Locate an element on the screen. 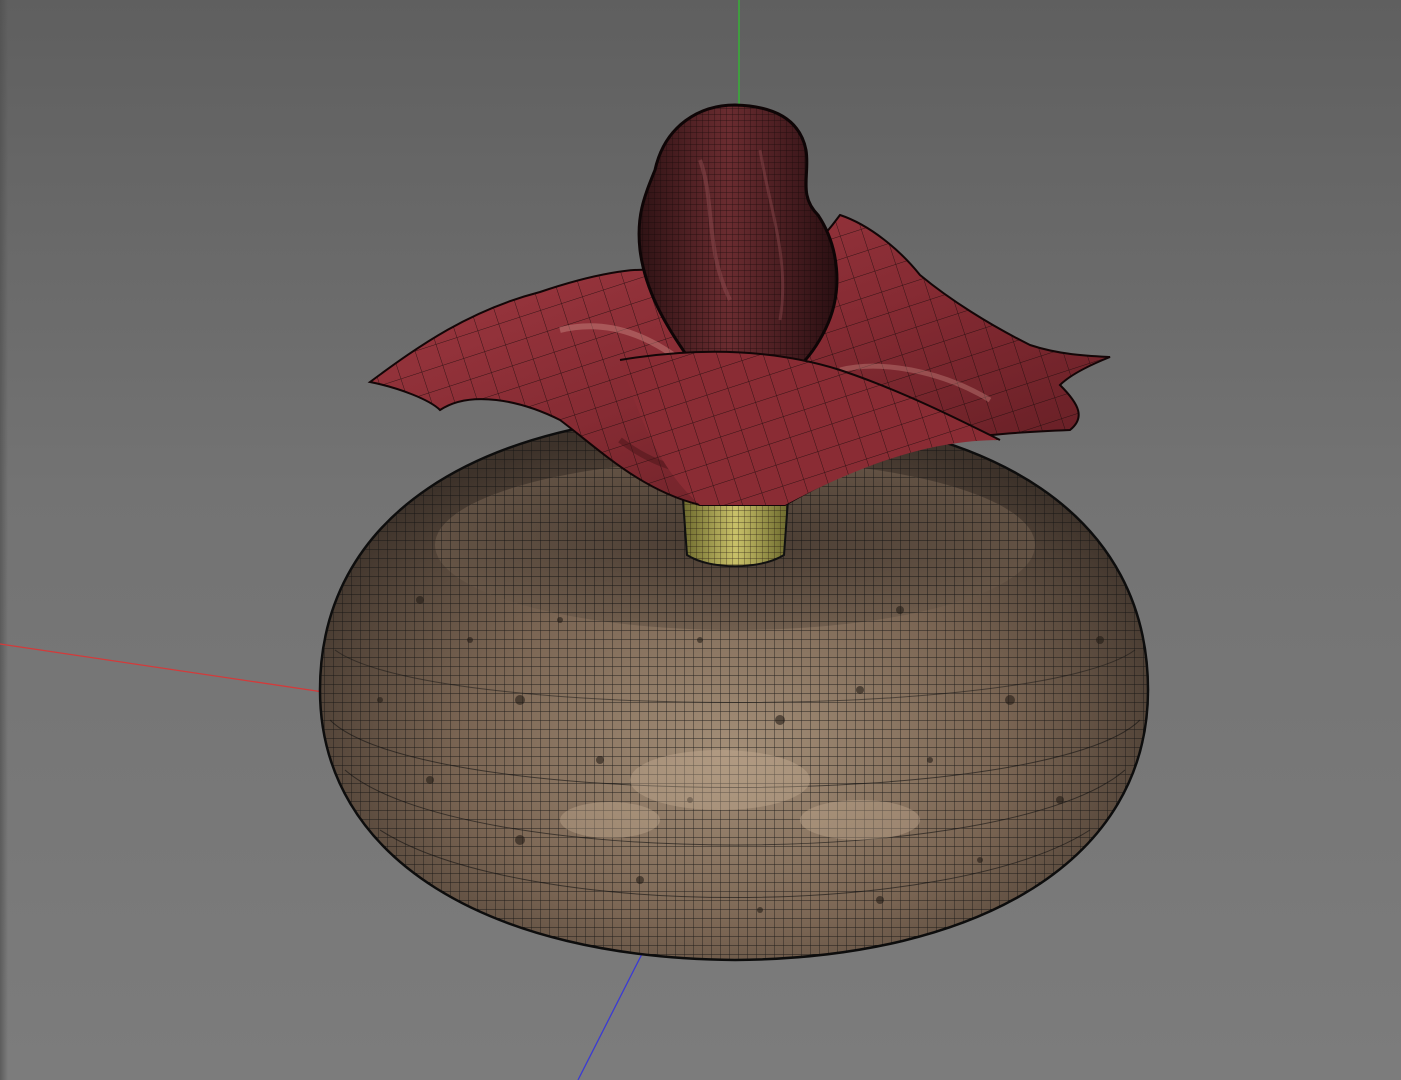  z-axis-line is located at coordinates (611, 1013).